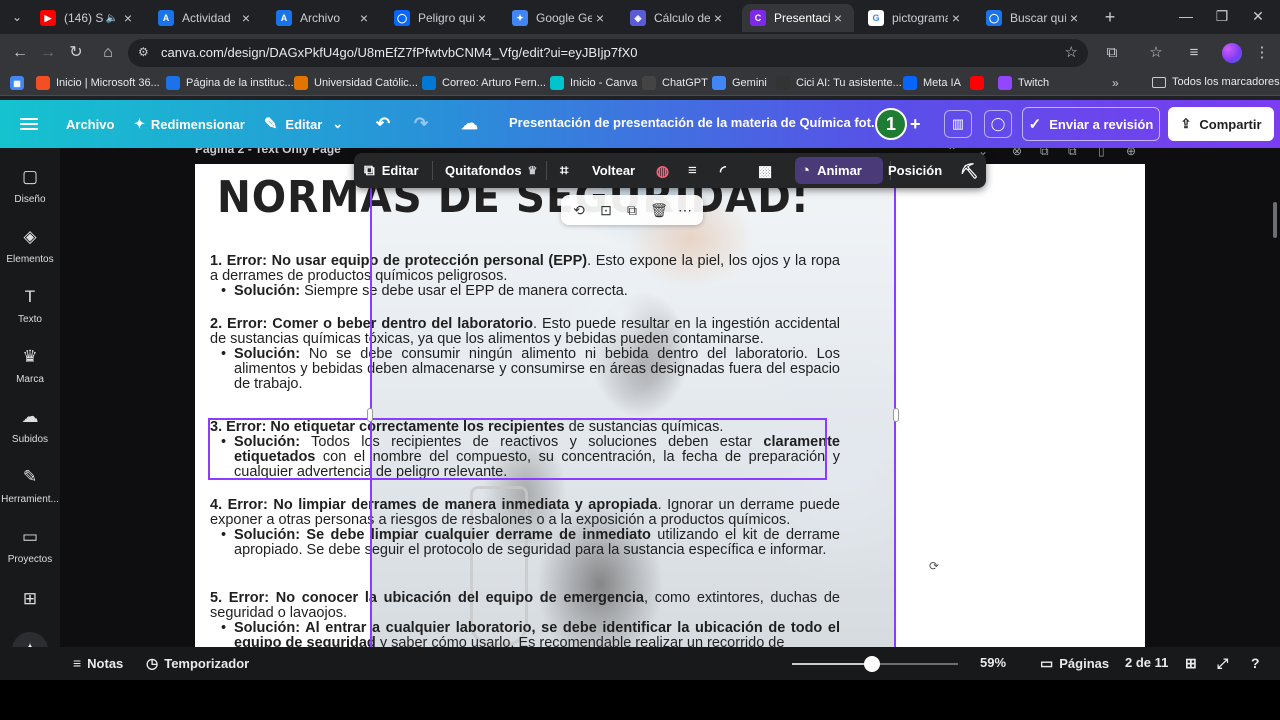  What do you see at coordinates (189, 124) in the screenshot?
I see `resize-button: ✦ Redimensionar` at bounding box center [189, 124].